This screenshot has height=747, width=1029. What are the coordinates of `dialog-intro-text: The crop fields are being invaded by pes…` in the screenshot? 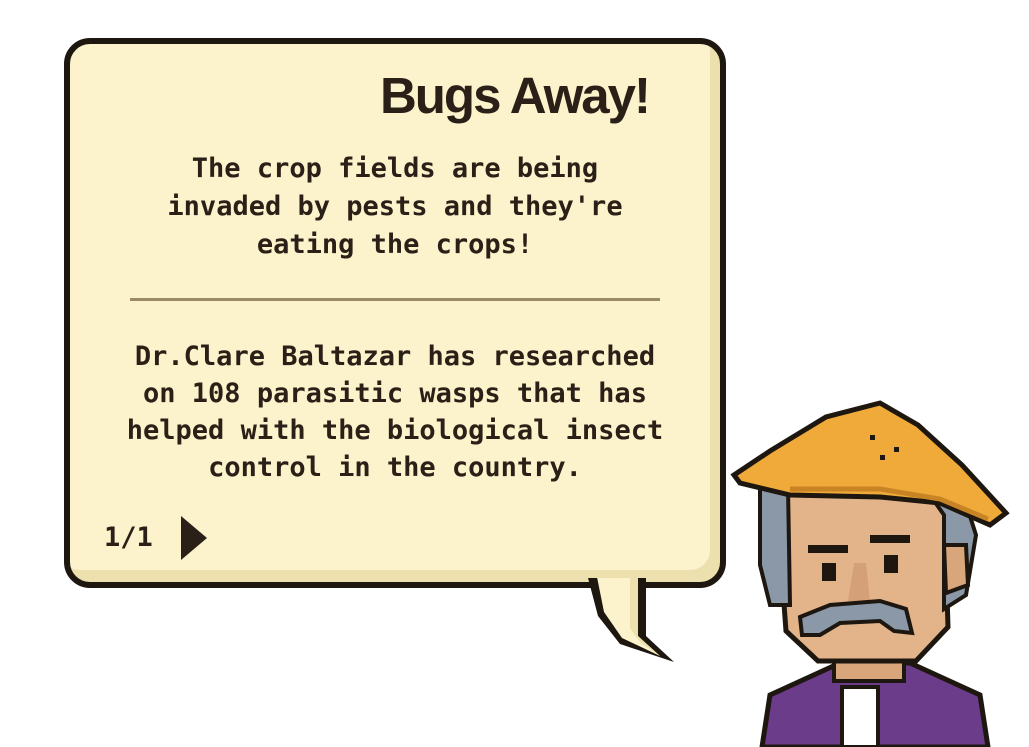 It's located at (395, 206).